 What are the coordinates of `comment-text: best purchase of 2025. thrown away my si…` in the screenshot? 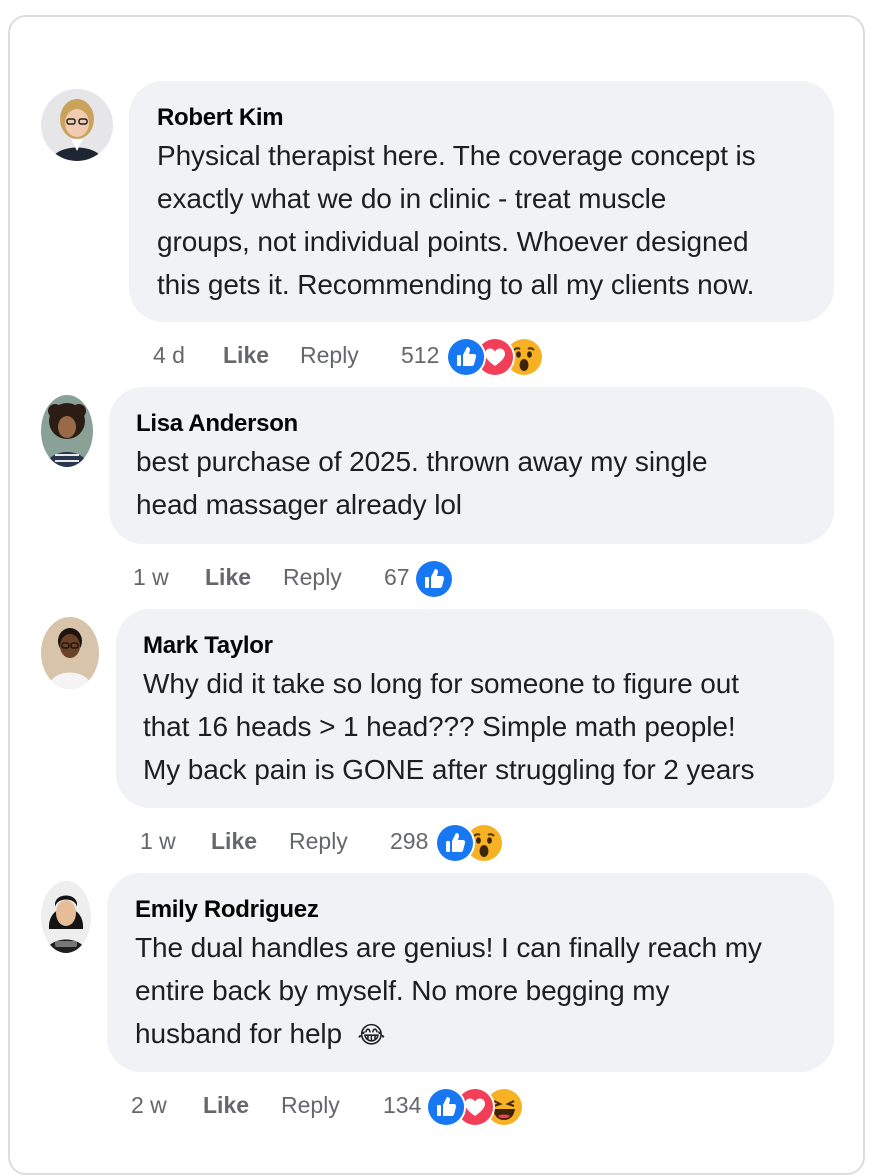 It's located at (422, 483).